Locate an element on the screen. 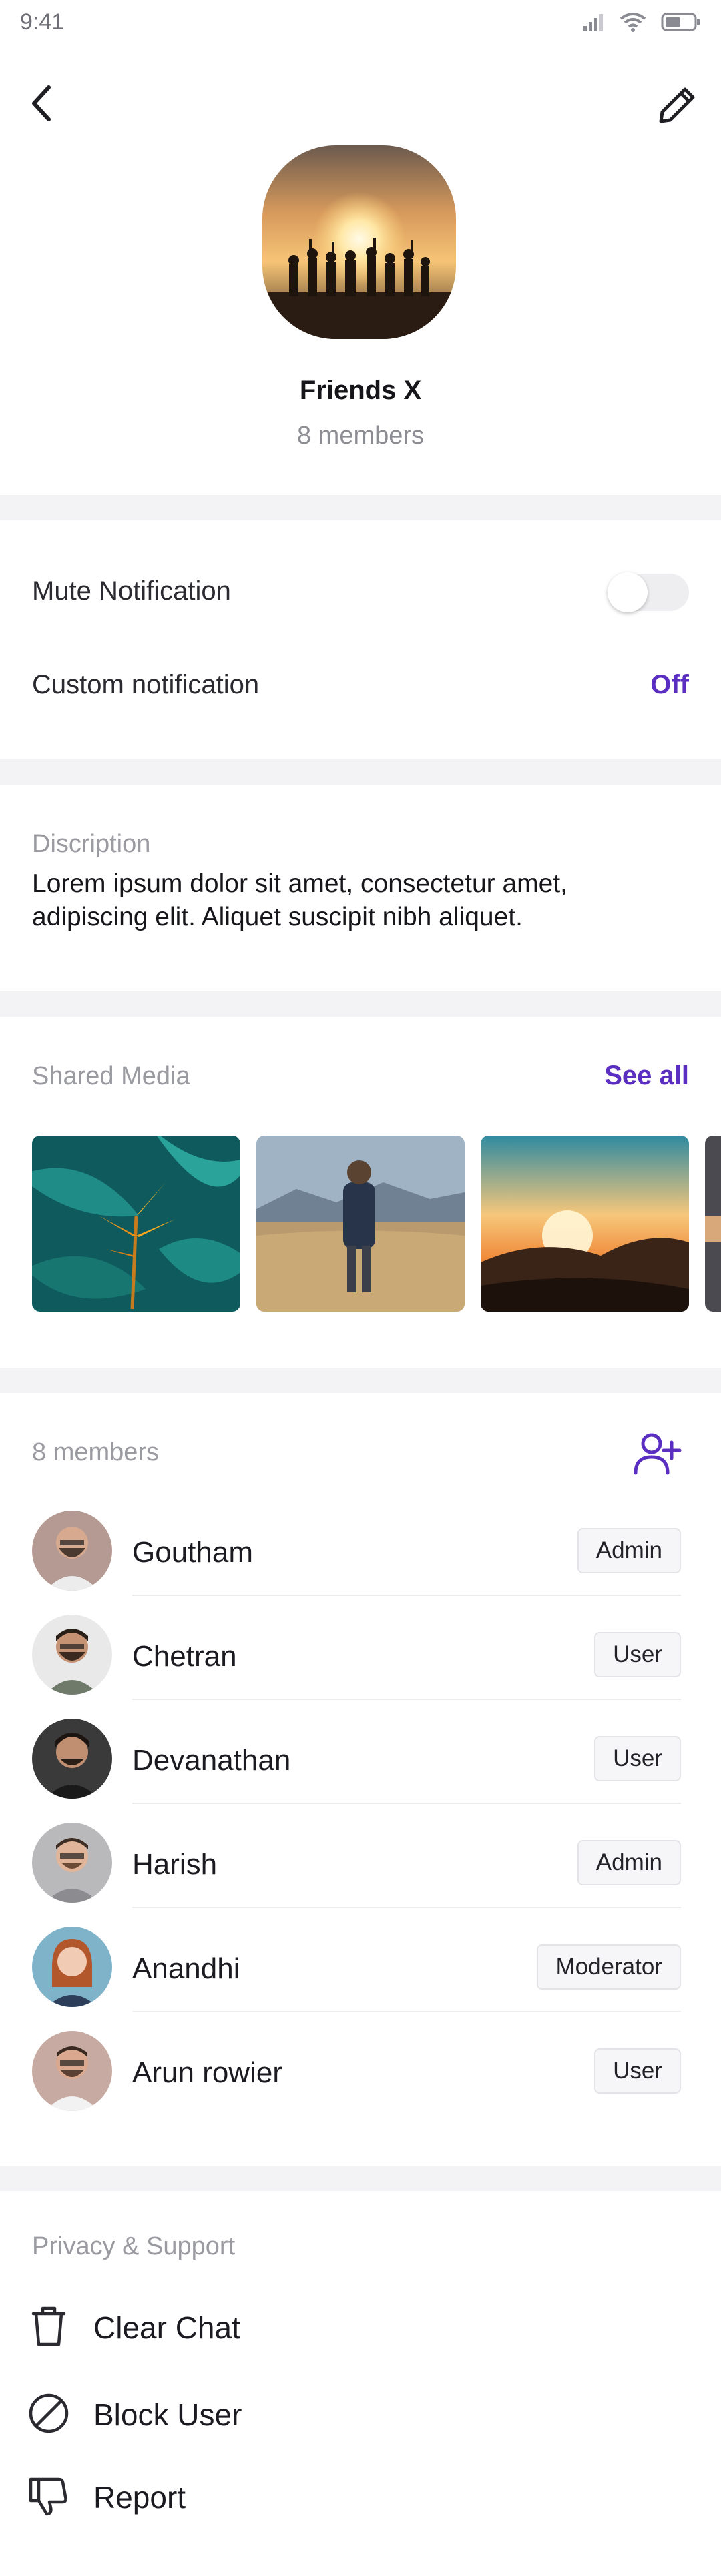  member-name: Goutham is located at coordinates (193, 1552).